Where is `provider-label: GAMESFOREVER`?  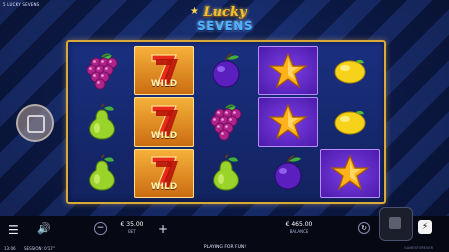
provider-label: GAMESFOREVER is located at coordinates (419, 248).